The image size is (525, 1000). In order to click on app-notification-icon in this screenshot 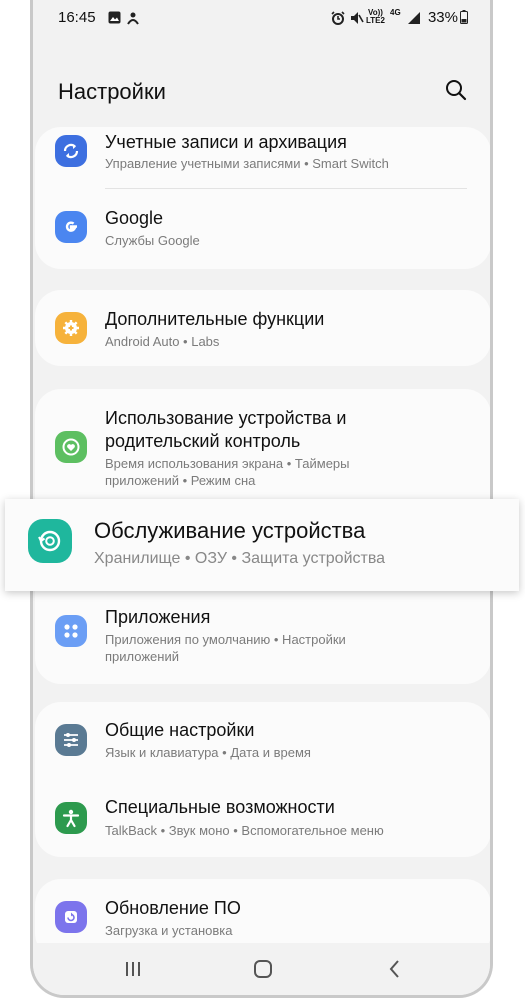, I will do `click(133, 18)`.